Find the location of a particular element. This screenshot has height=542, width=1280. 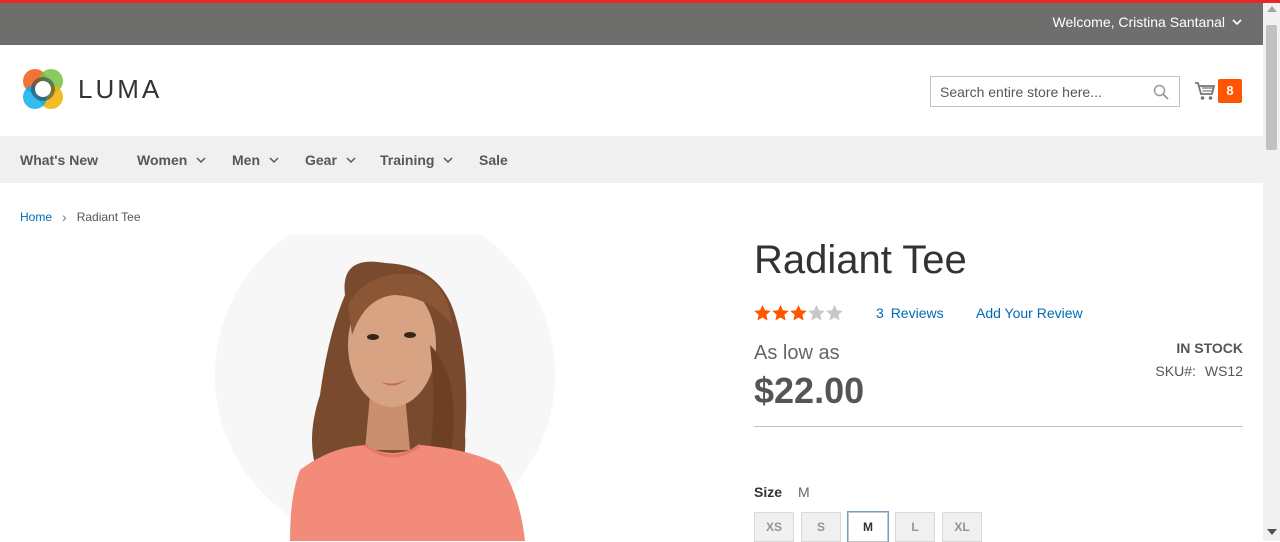

main-navigation: What's New Women Men Gear Training Sale is located at coordinates (631, 159).